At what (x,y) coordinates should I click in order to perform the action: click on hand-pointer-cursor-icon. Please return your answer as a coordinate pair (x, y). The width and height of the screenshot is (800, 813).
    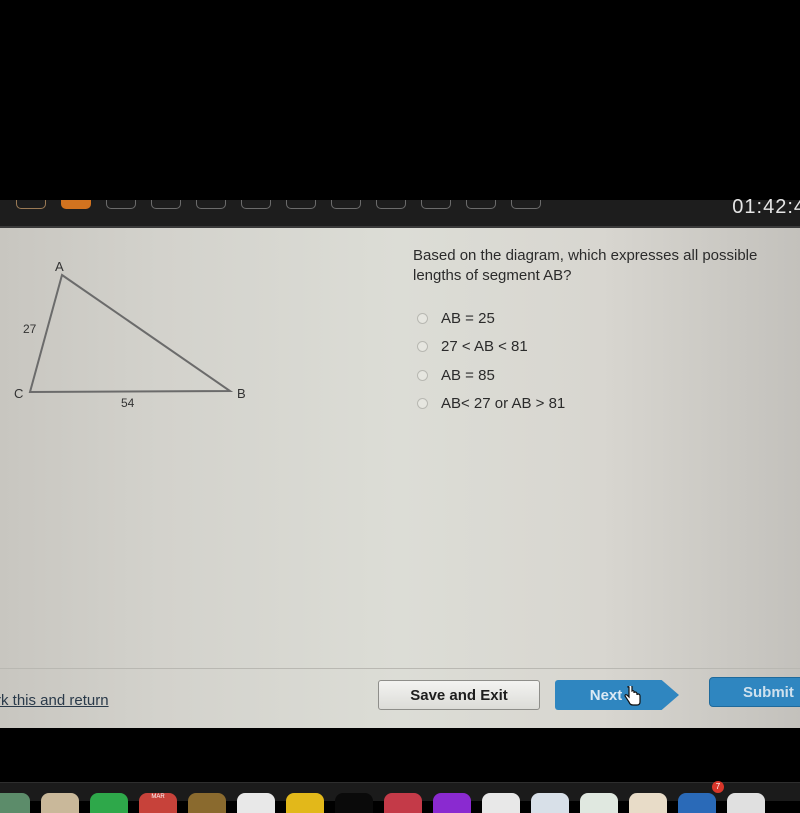
    Looking at the image, I should click on (632, 696).